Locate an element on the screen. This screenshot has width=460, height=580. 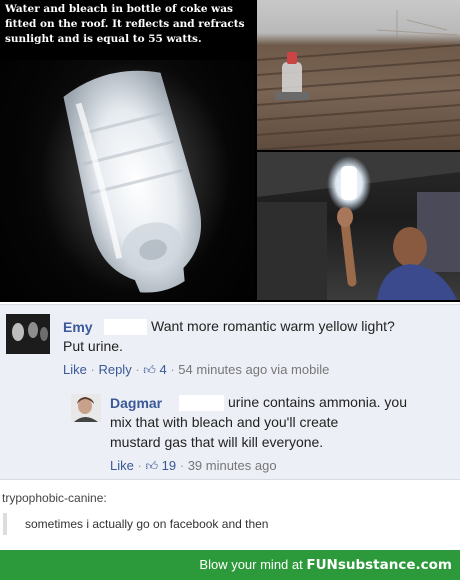
comment-text: Put urine. is located at coordinates (93, 346).